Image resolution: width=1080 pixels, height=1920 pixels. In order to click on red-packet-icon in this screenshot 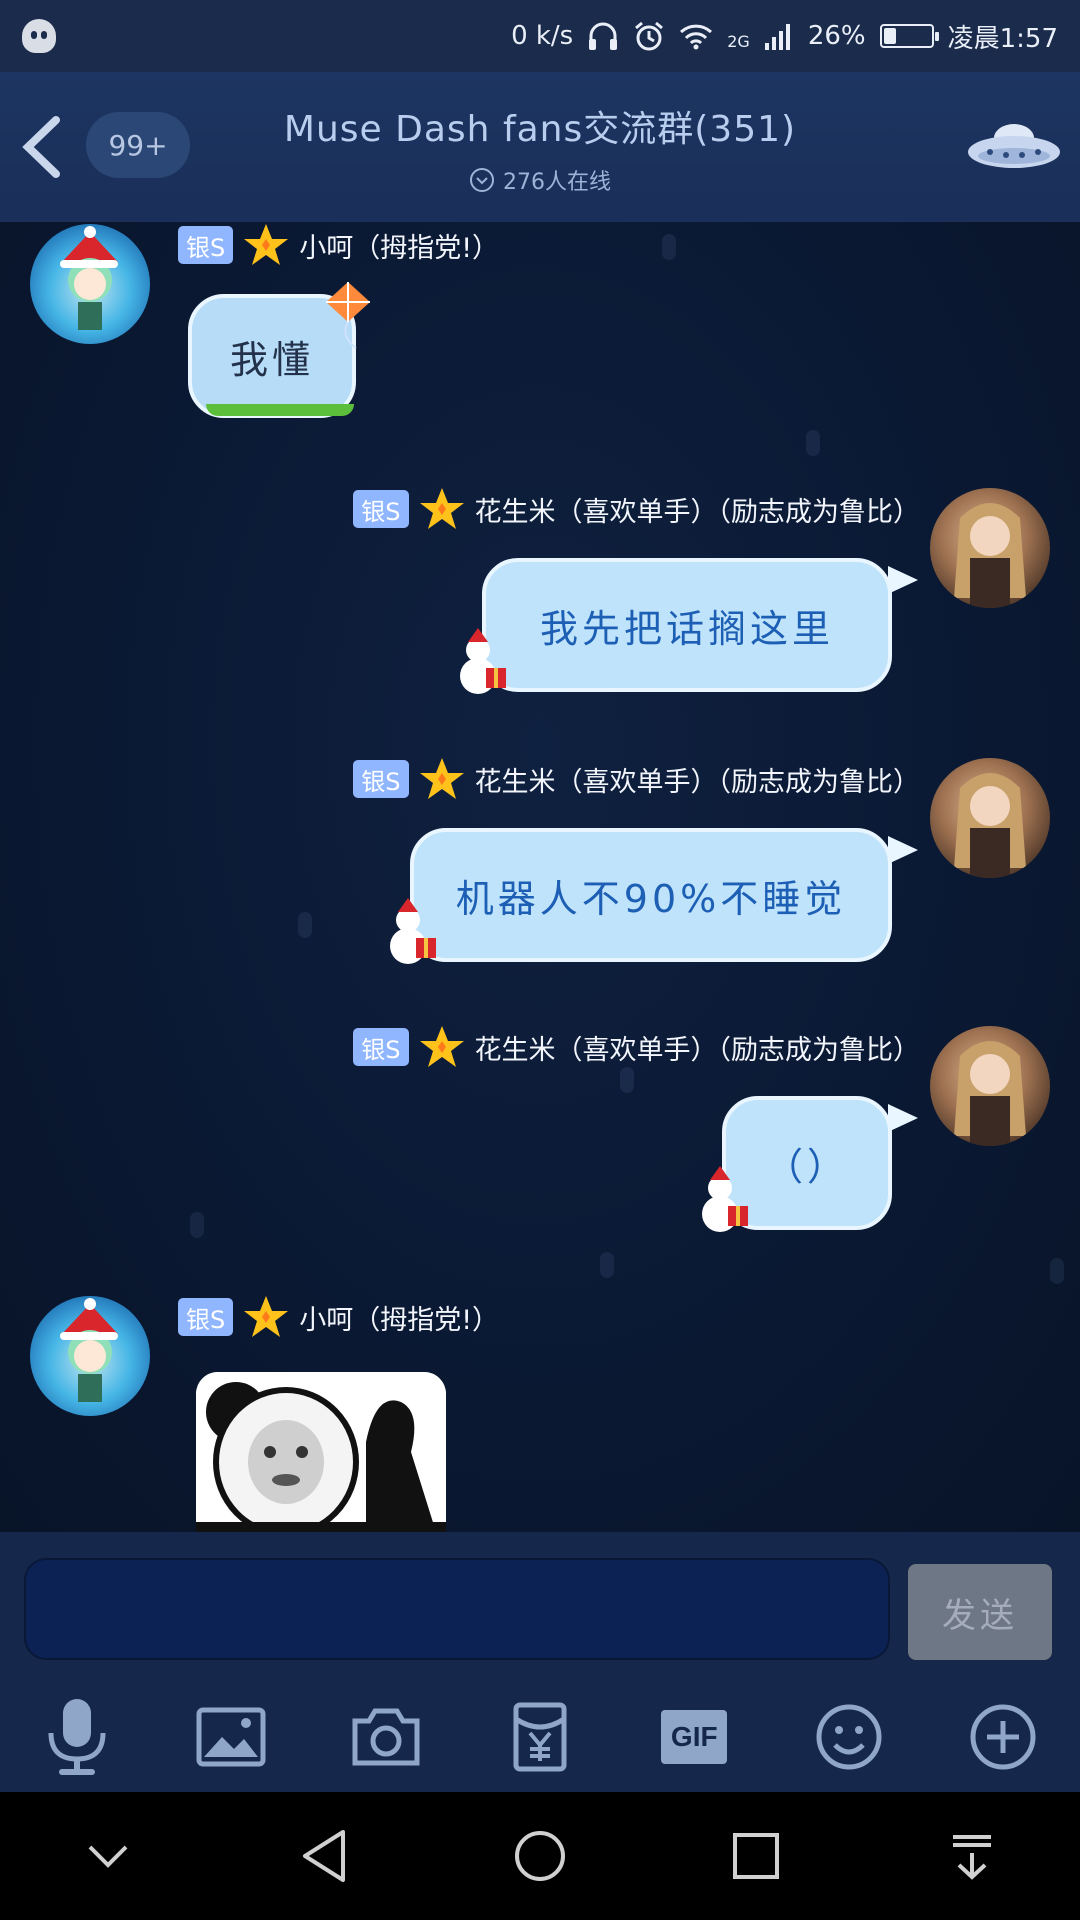, I will do `click(540, 1737)`.